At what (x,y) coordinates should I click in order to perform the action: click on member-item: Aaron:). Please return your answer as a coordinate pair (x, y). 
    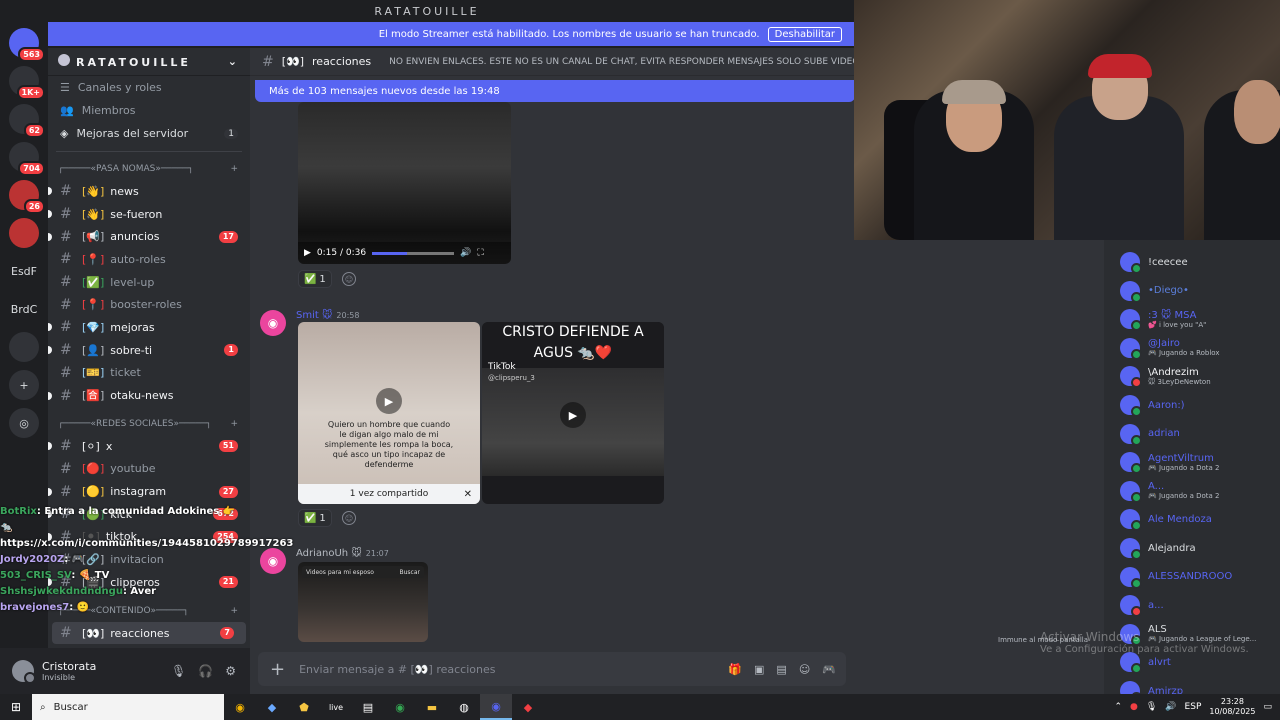
    Looking at the image, I should click on (1152, 405).